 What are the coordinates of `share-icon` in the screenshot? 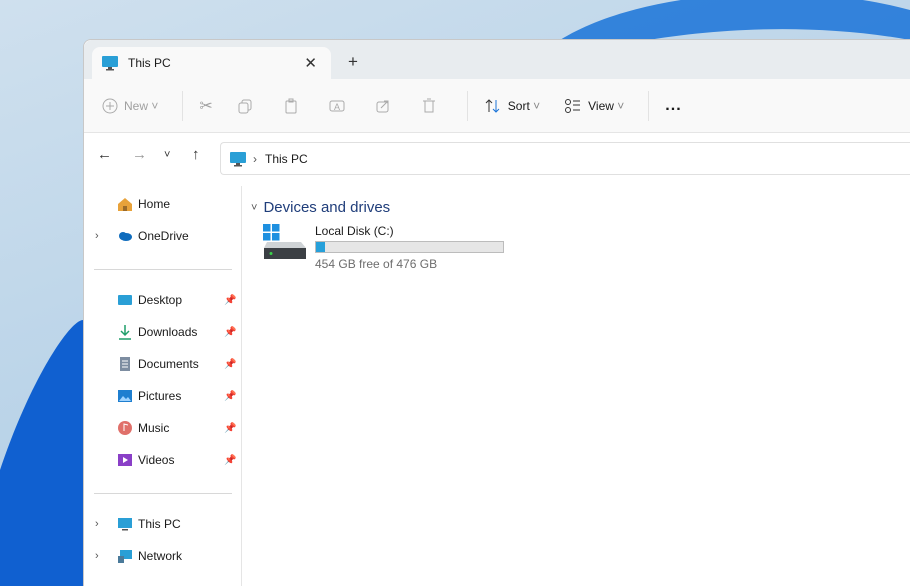 It's located at (382, 106).